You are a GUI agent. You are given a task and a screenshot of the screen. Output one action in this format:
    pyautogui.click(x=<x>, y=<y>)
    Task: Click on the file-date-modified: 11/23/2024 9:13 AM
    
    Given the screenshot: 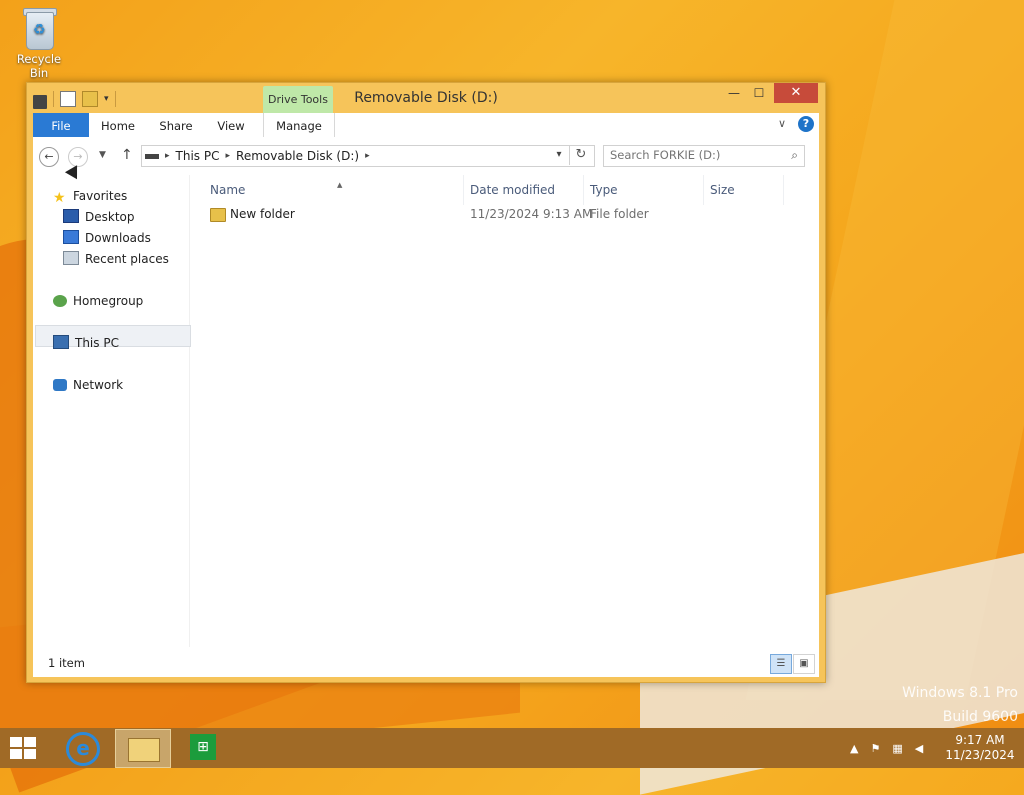 What is the action you would take?
    pyautogui.click(x=531, y=214)
    